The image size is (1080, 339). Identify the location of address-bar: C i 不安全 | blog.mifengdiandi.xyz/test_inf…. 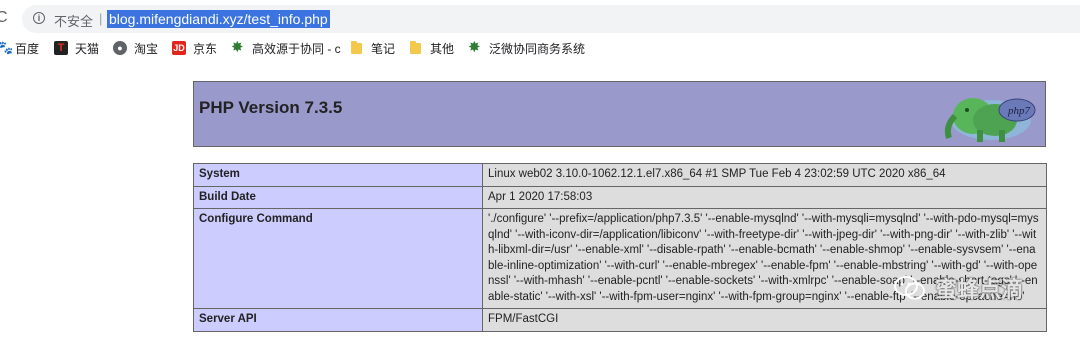
(540, 19).